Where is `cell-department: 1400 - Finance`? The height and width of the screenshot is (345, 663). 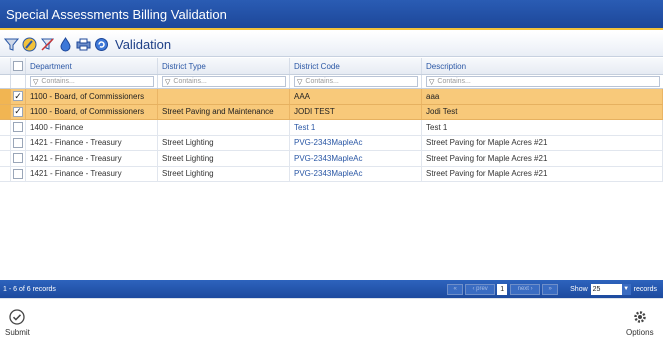
cell-department: 1400 - Finance is located at coordinates (92, 127).